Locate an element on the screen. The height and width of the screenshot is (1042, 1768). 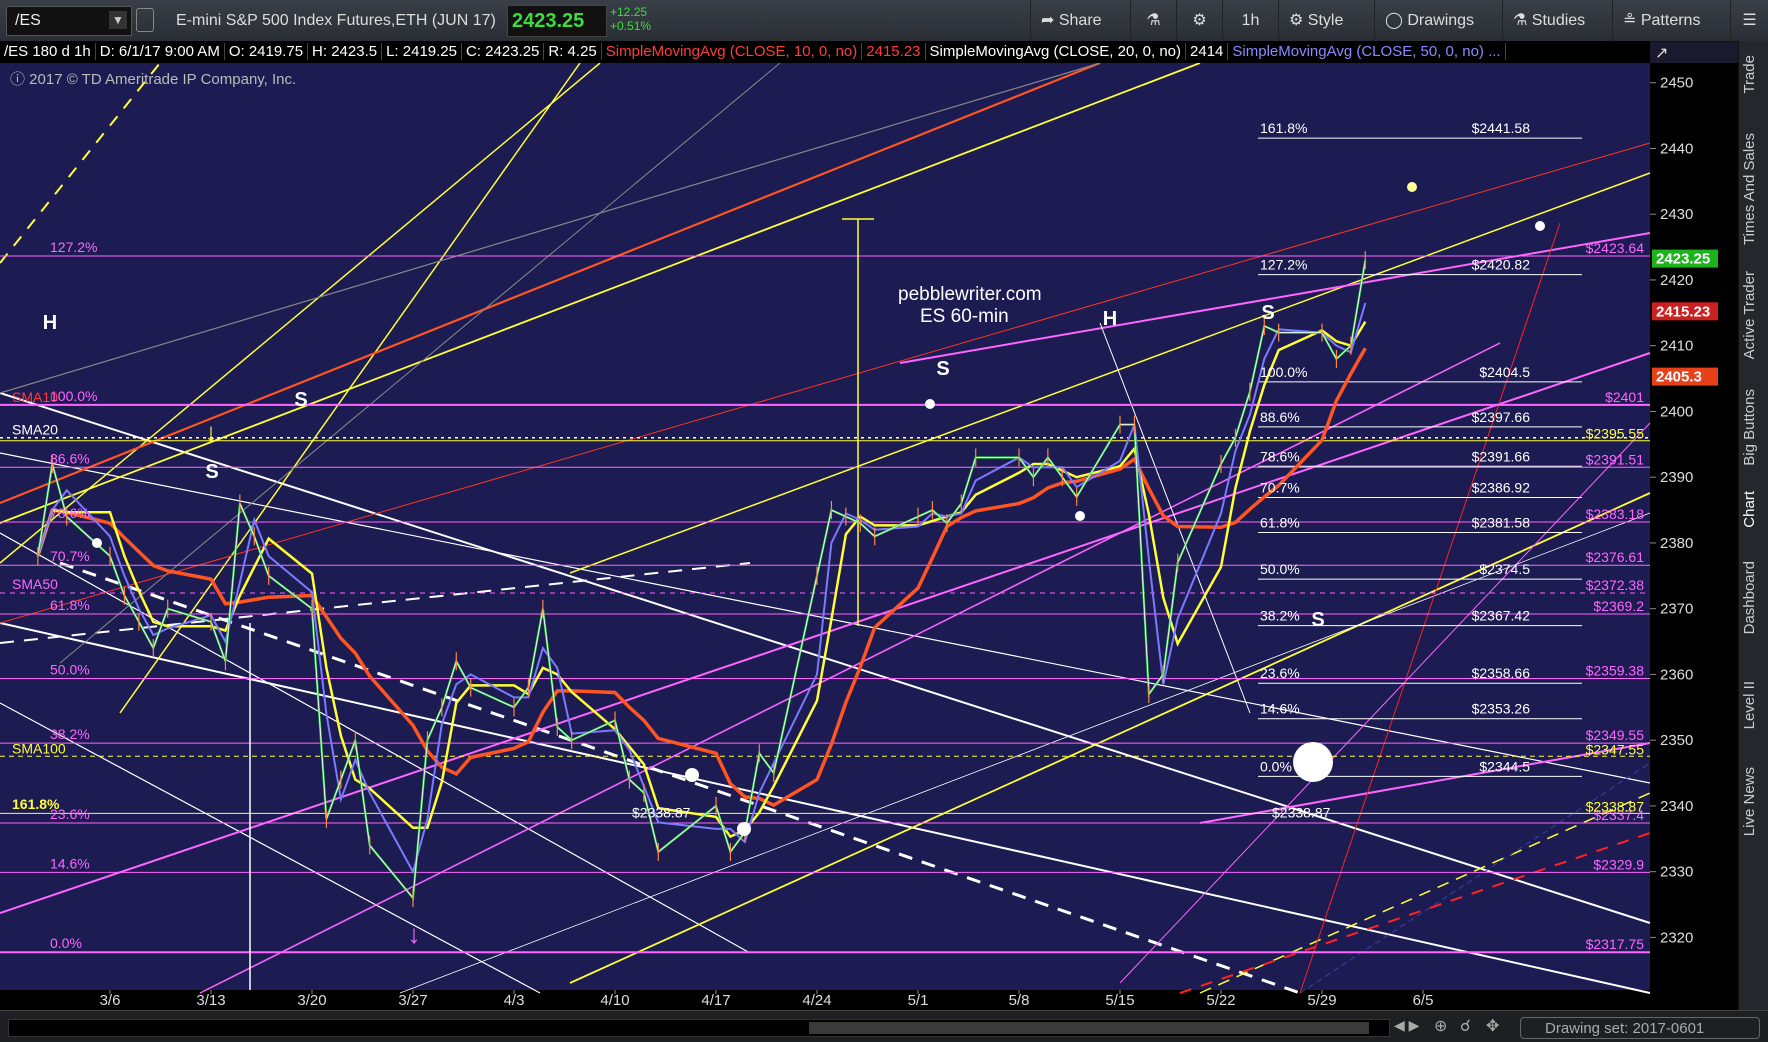
price-marker-label: 2423.25 is located at coordinates (1683, 259).